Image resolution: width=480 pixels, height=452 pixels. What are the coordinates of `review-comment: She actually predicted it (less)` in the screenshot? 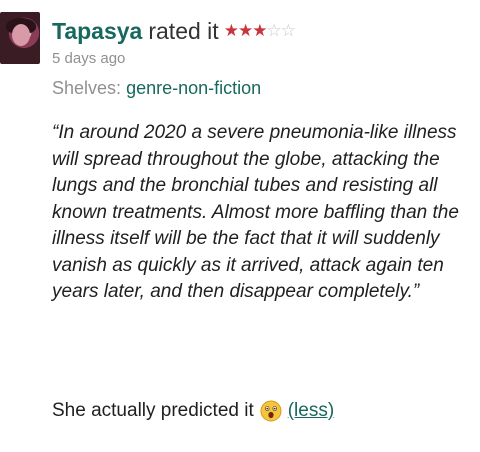 It's located at (193, 411).